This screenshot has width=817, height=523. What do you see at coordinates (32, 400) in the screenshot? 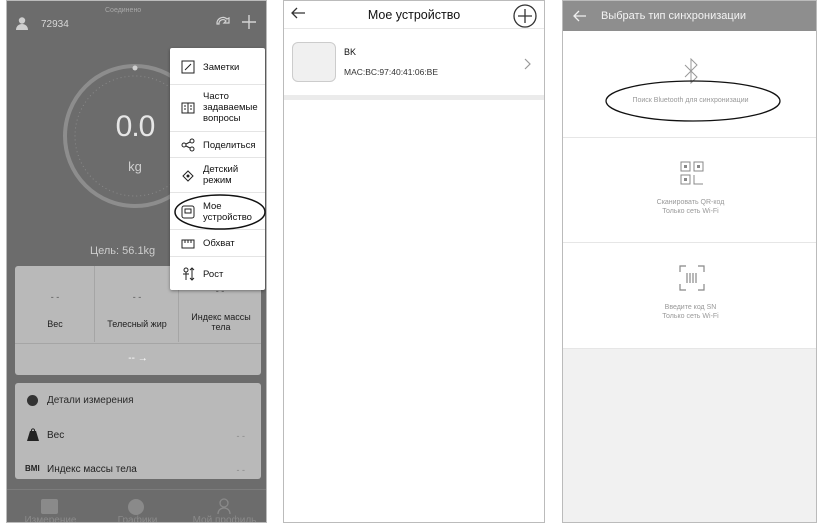
I see `details-icon` at bounding box center [32, 400].